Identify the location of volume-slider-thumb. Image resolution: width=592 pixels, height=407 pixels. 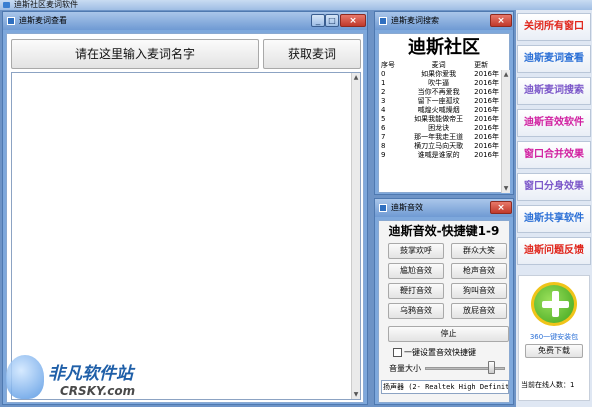
(491, 367).